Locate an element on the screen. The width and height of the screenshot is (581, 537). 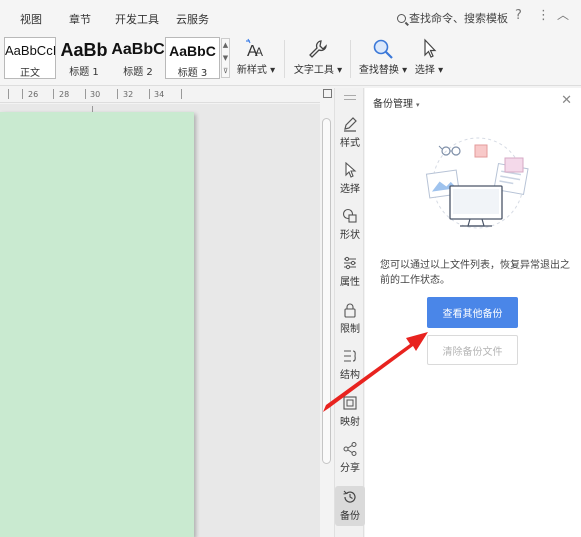
share-icon is located at coordinates (350, 449).